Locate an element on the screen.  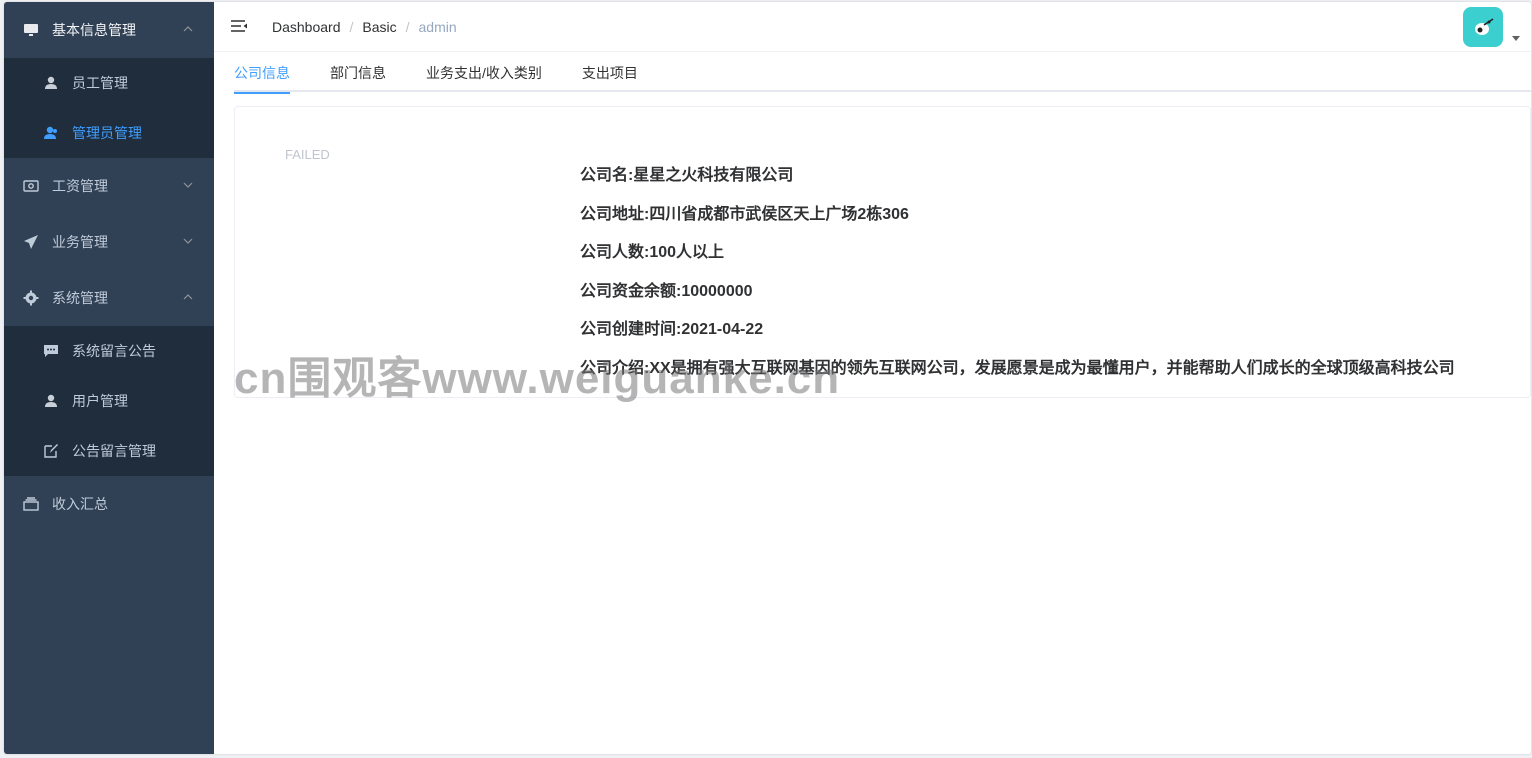
user-menu is located at coordinates (1492, 27).